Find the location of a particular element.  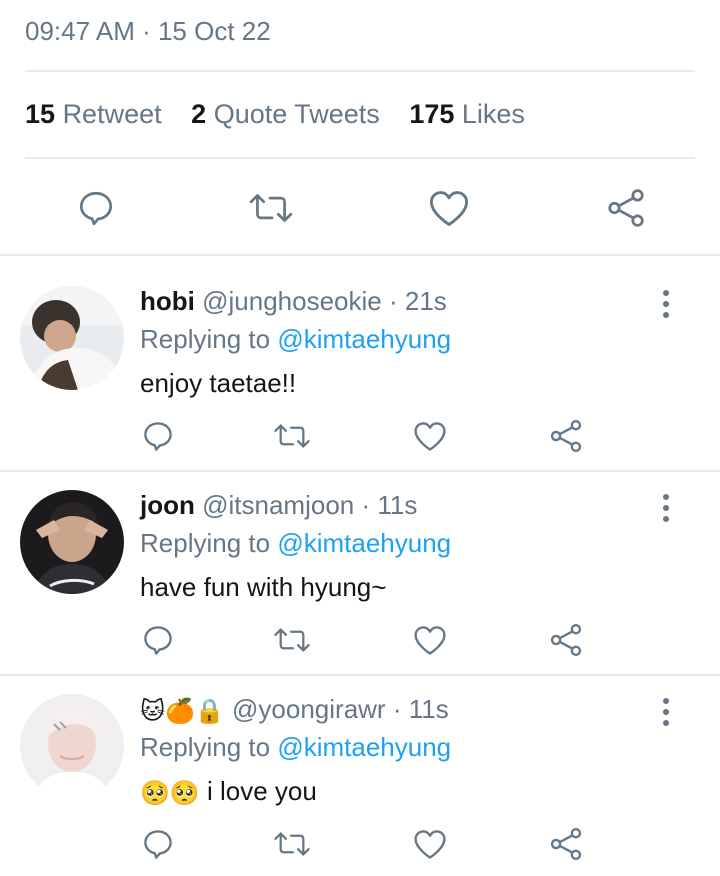

tweet-timestamp: 09:47 AM · 15 Oct 22 is located at coordinates (148, 31).